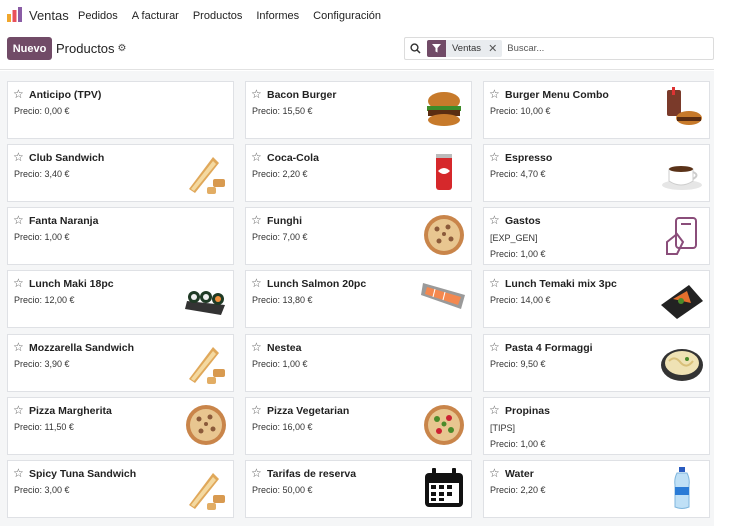 The image size is (736, 526). I want to click on product-name: Anticipo (TPV), so click(65, 95).